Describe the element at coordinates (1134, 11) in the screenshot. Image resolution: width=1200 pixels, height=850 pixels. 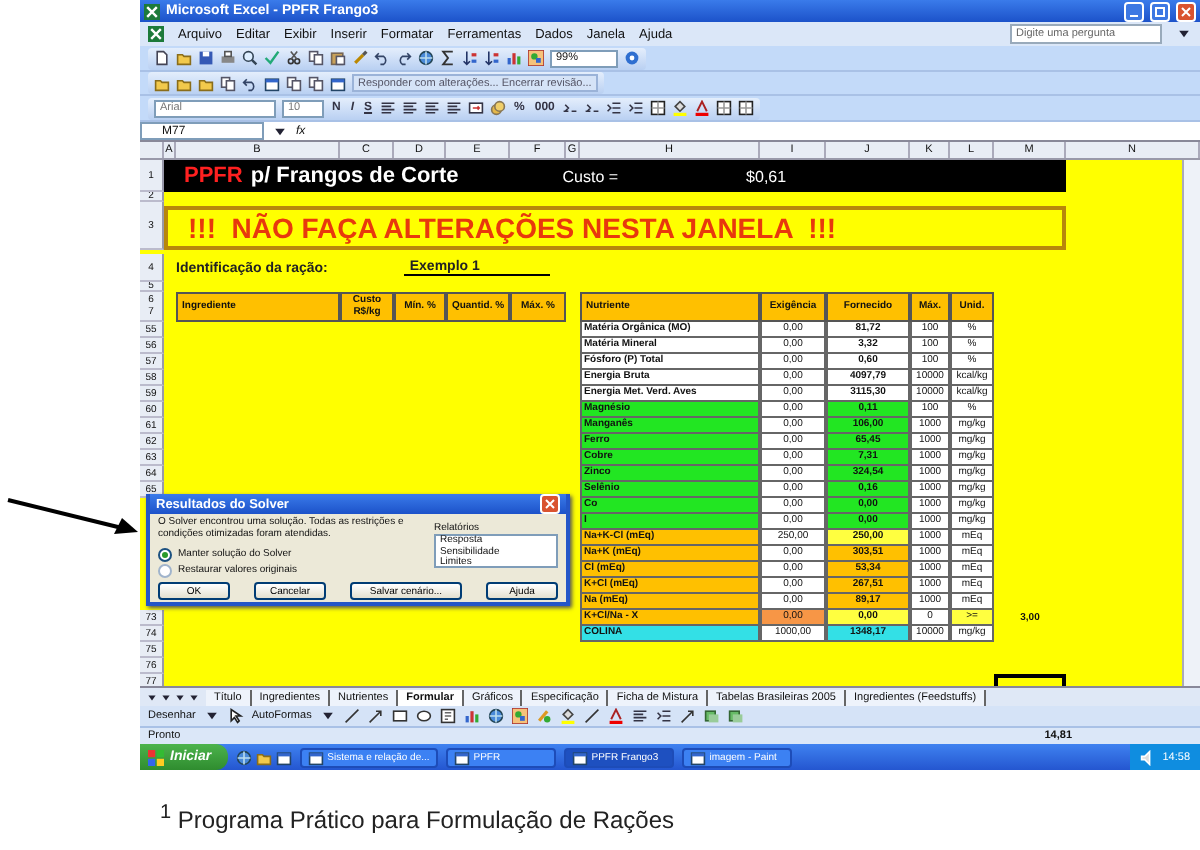
I see `minimize-button` at that location.